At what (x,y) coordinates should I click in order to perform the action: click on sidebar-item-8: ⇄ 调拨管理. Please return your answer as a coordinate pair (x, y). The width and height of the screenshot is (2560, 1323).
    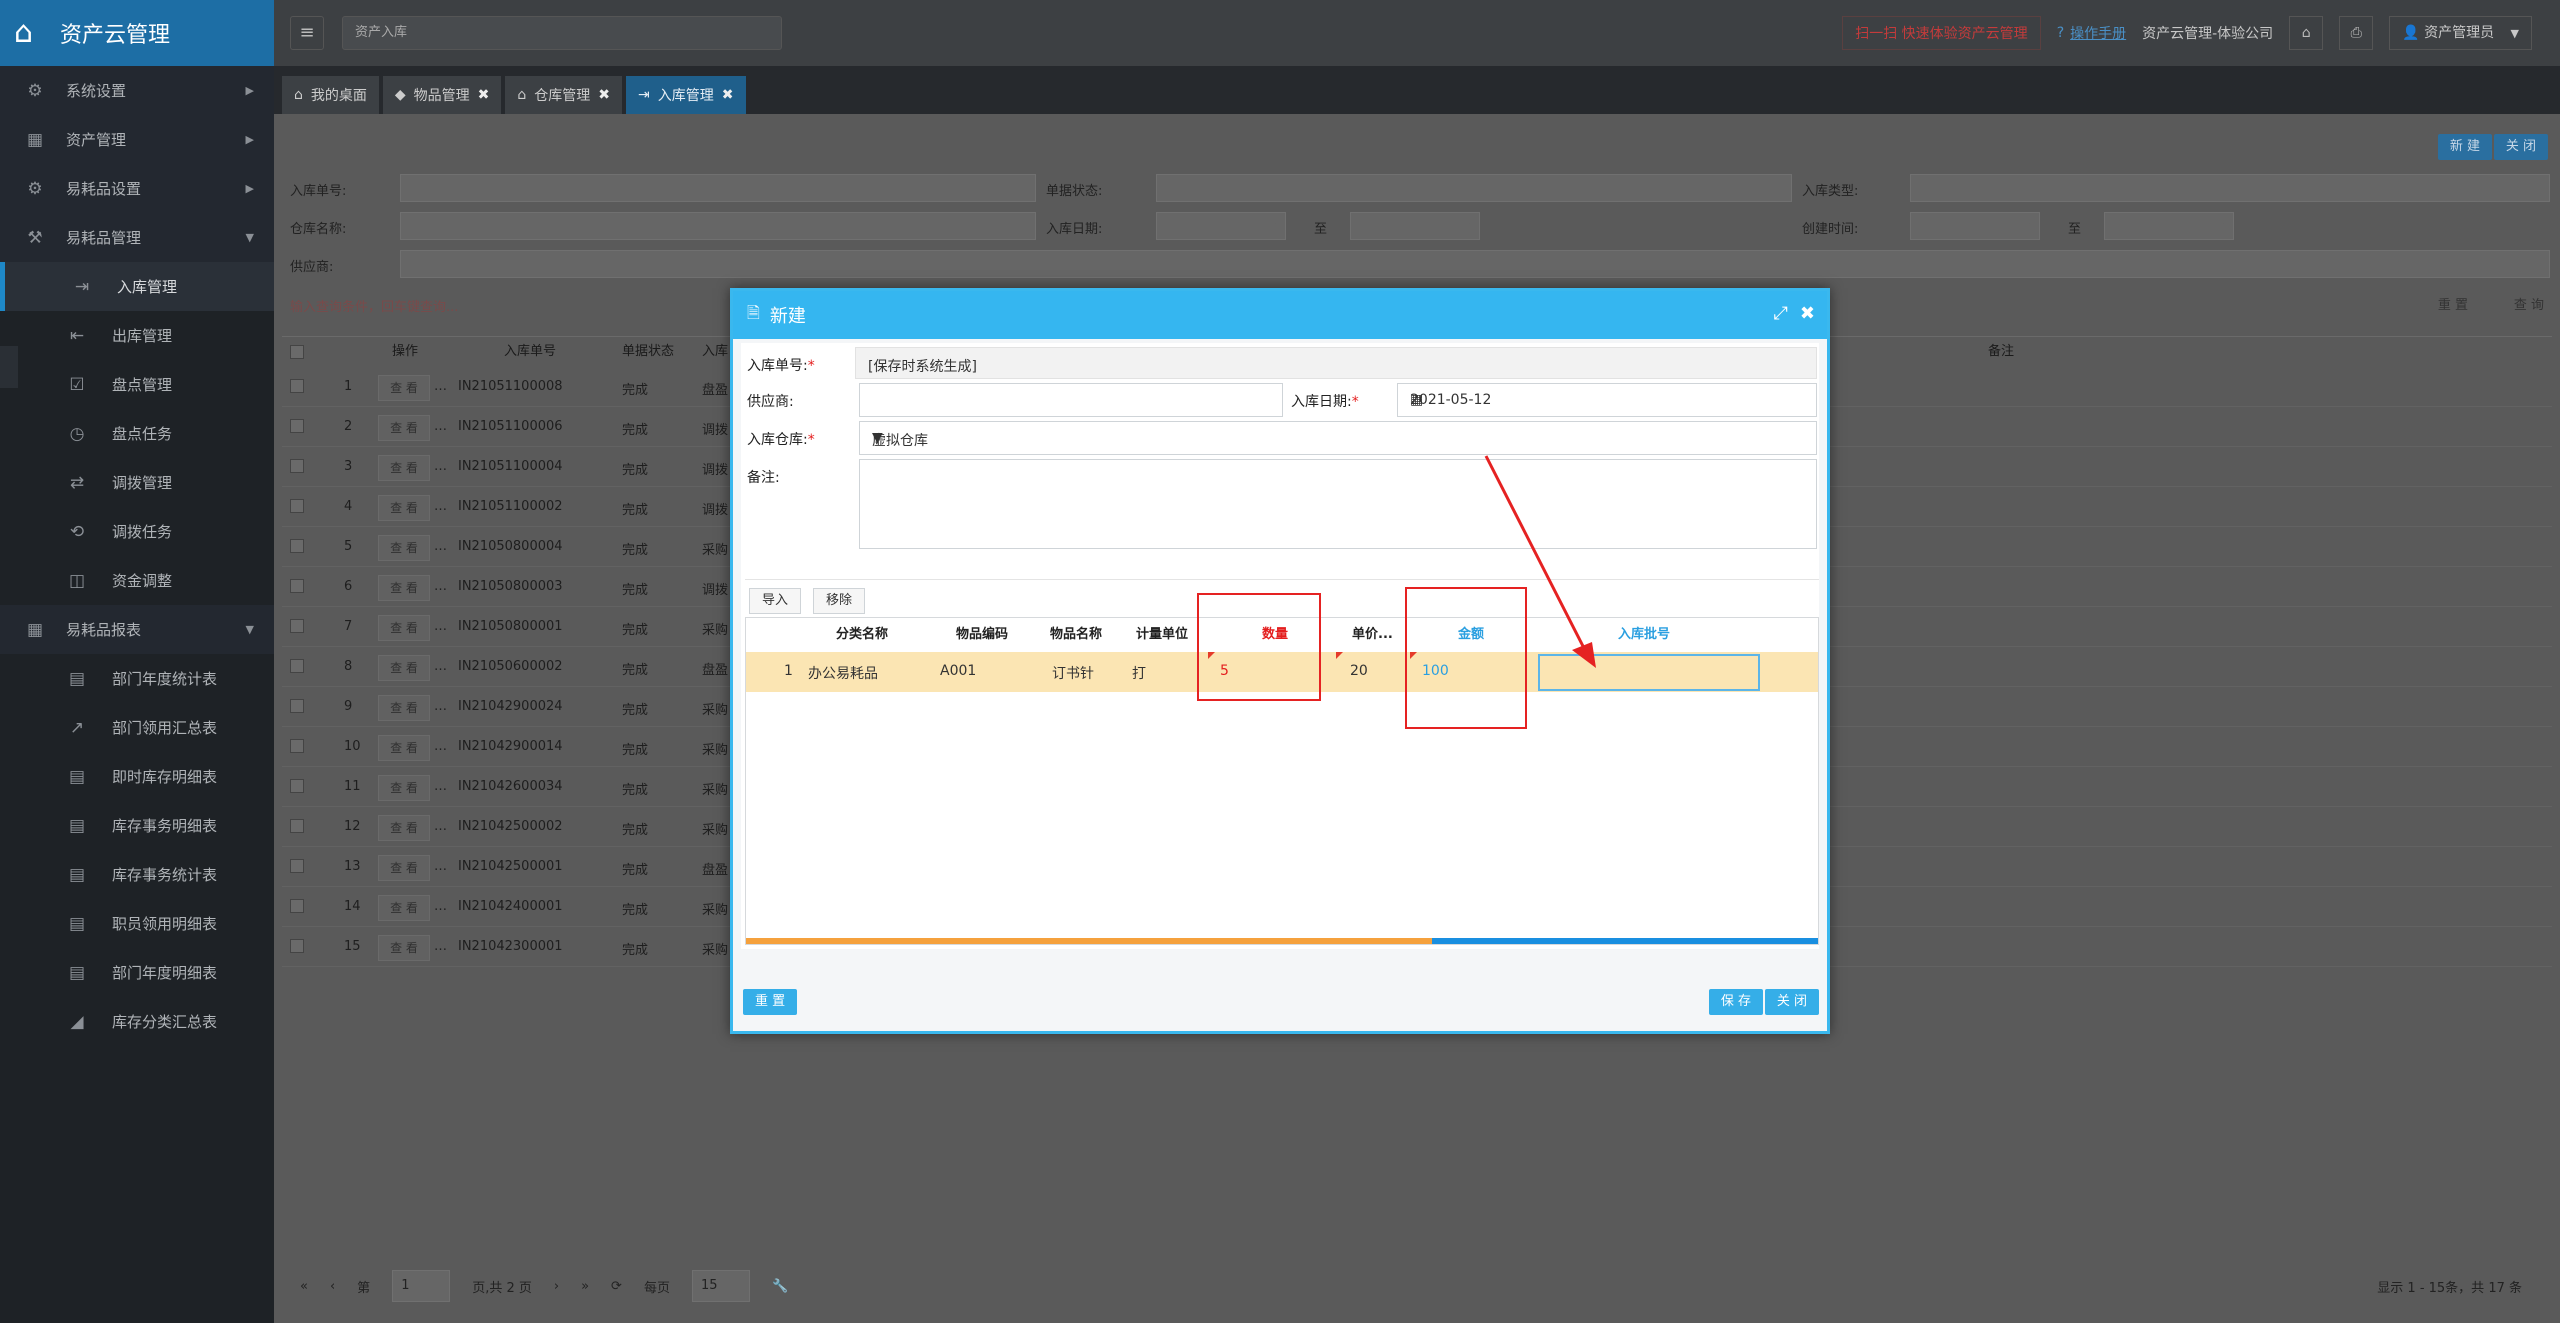
    Looking at the image, I should click on (137, 482).